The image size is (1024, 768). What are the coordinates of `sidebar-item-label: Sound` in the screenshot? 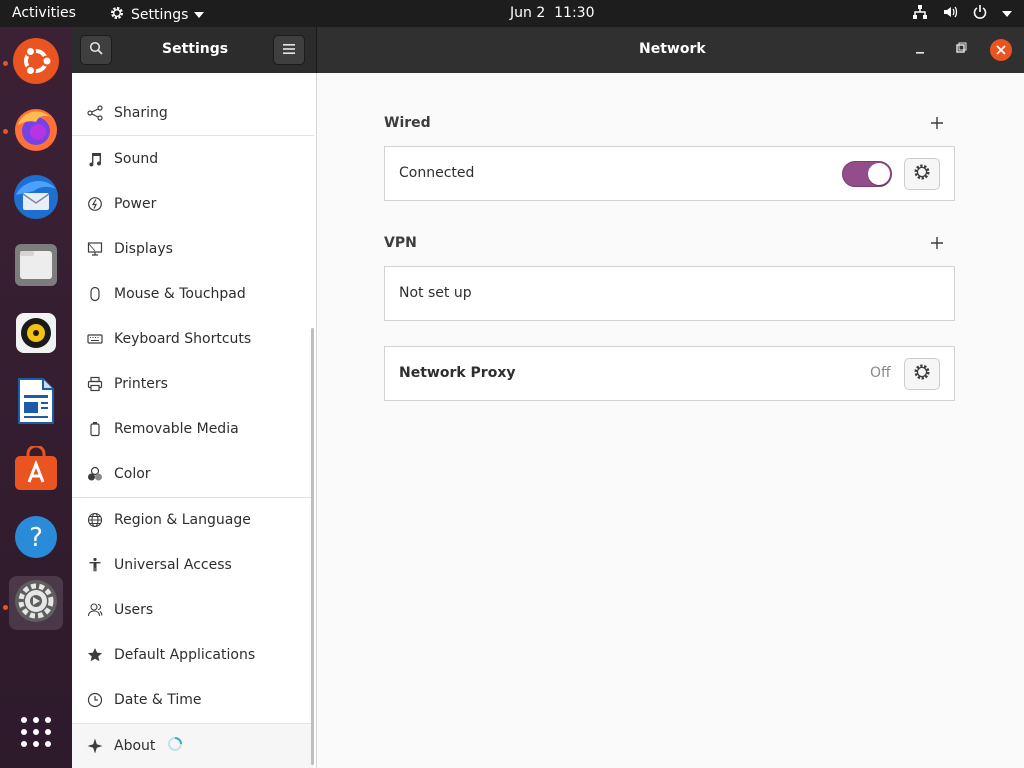 It's located at (136, 159).